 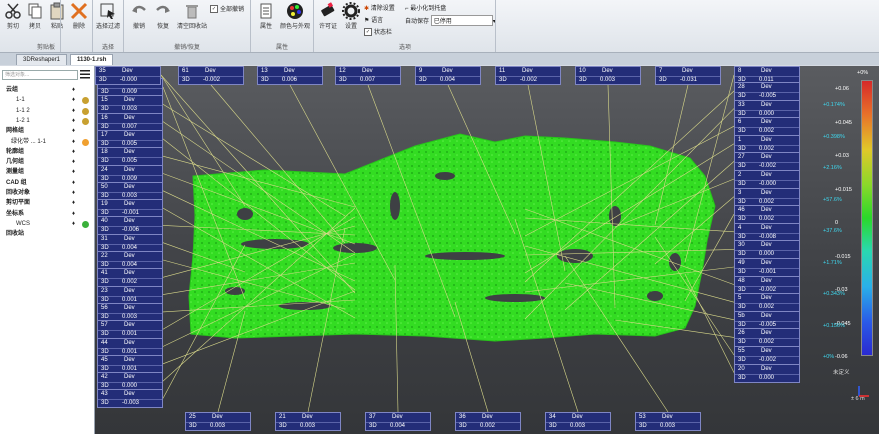 What do you see at coordinates (668, 421) in the screenshot?
I see `deviation-label: 53 Dev 3D 0.003` at bounding box center [668, 421].